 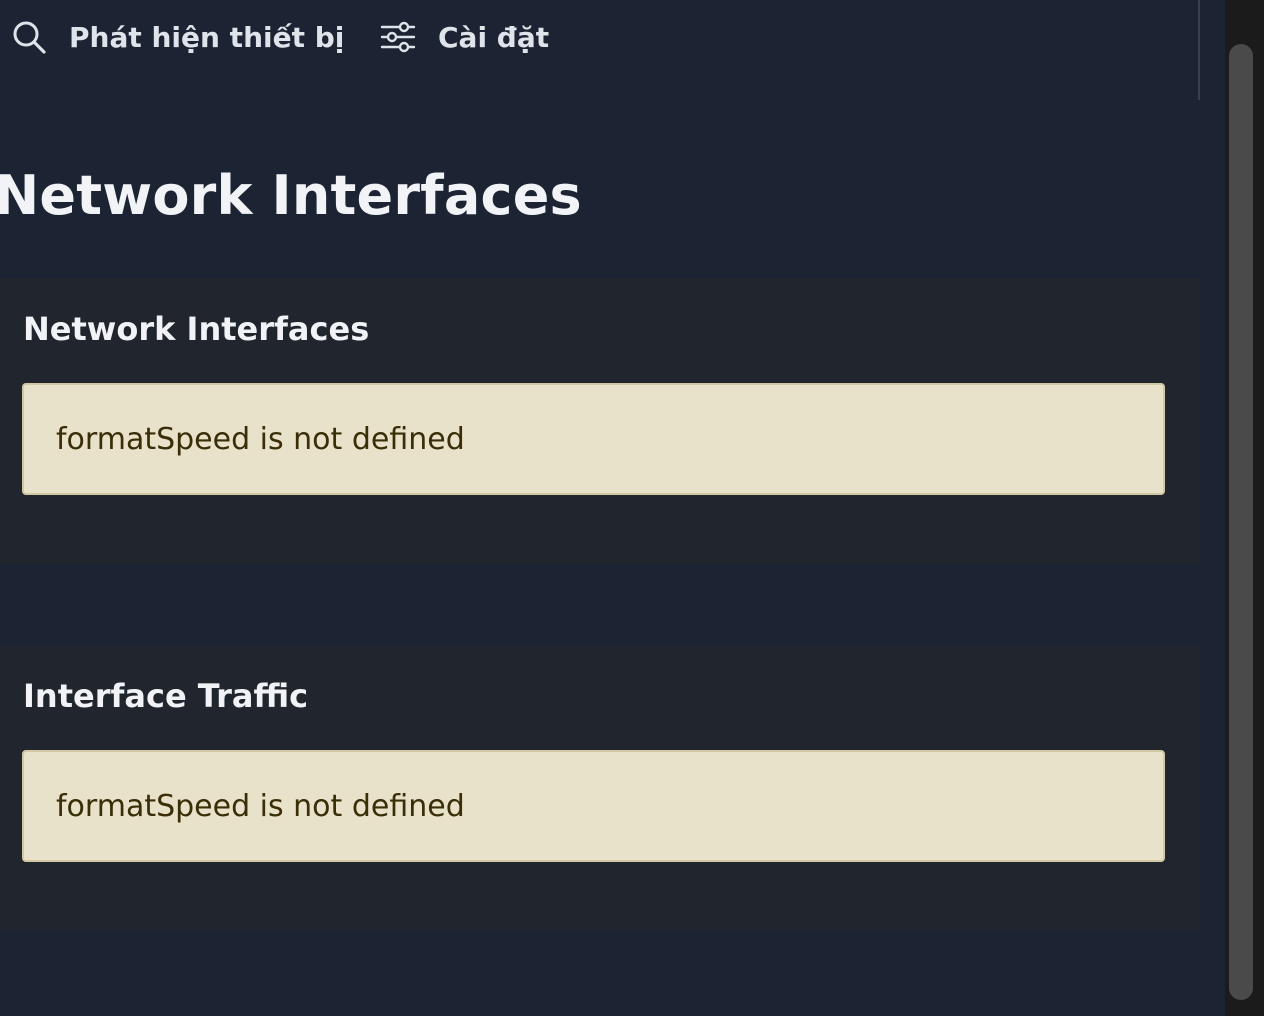 I want to click on sliders-icon, so click(x=398, y=37).